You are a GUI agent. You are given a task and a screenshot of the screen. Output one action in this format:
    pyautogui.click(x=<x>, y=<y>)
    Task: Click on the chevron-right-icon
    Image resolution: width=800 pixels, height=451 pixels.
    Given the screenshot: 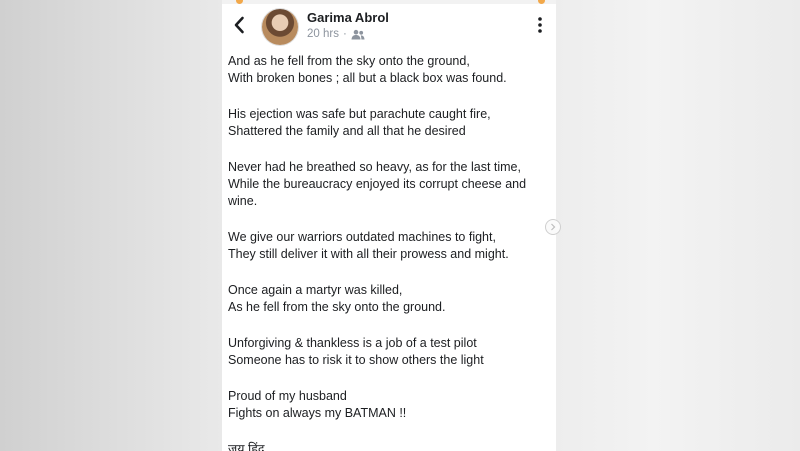 What is the action you would take?
    pyautogui.click(x=553, y=227)
    